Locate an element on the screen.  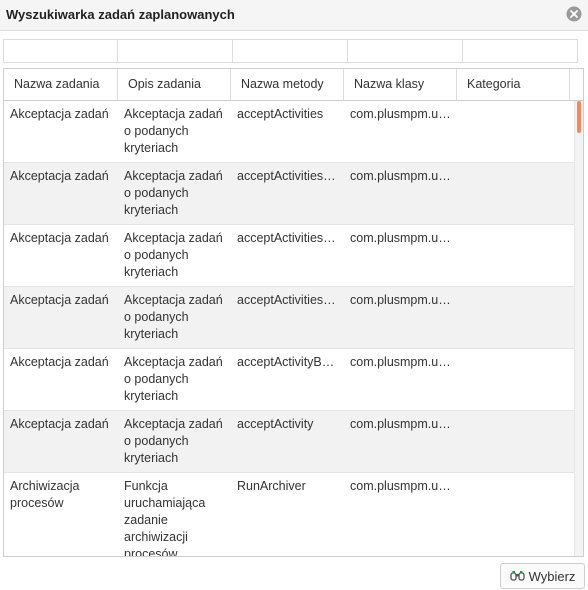
cell-method: acceptActivitiesByProcessDefinition is located at coordinates (290, 176).